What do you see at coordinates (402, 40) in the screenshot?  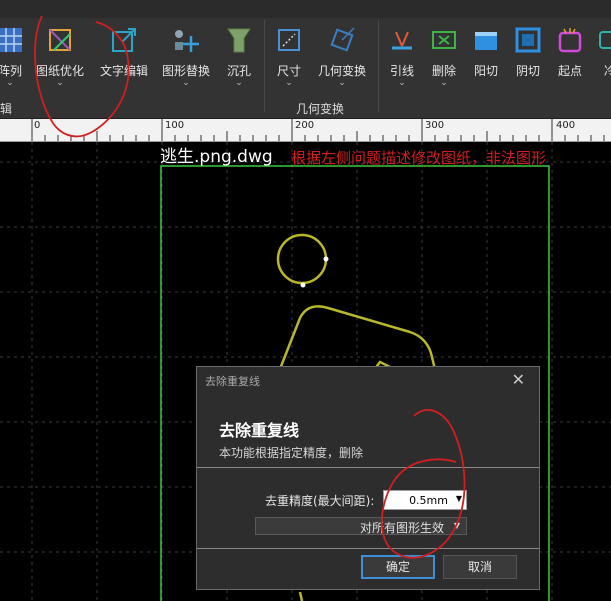 I see `lead-line-icon` at bounding box center [402, 40].